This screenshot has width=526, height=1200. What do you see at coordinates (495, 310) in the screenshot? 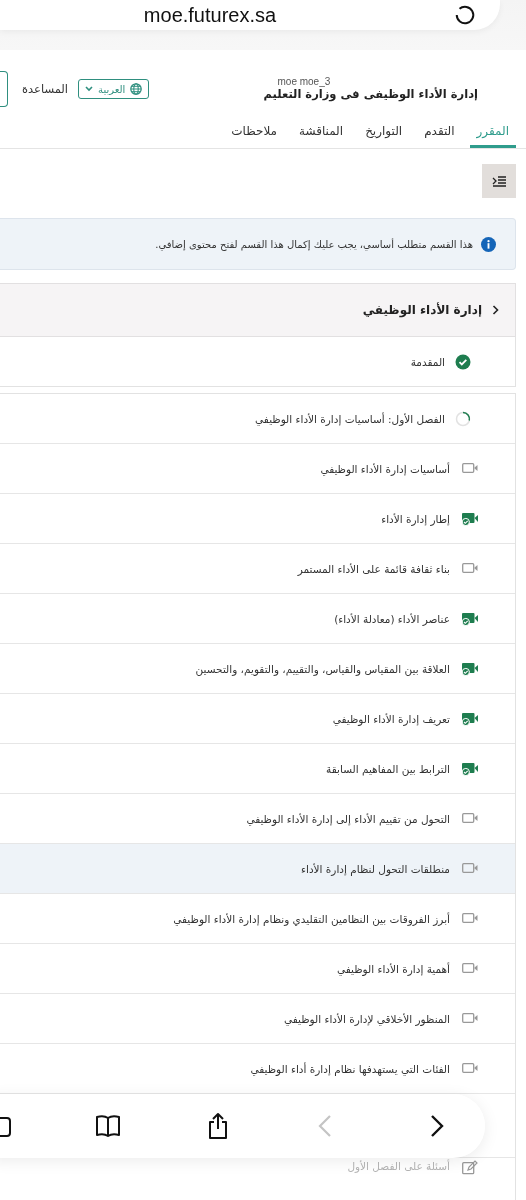
I see `chevron-icon` at bounding box center [495, 310].